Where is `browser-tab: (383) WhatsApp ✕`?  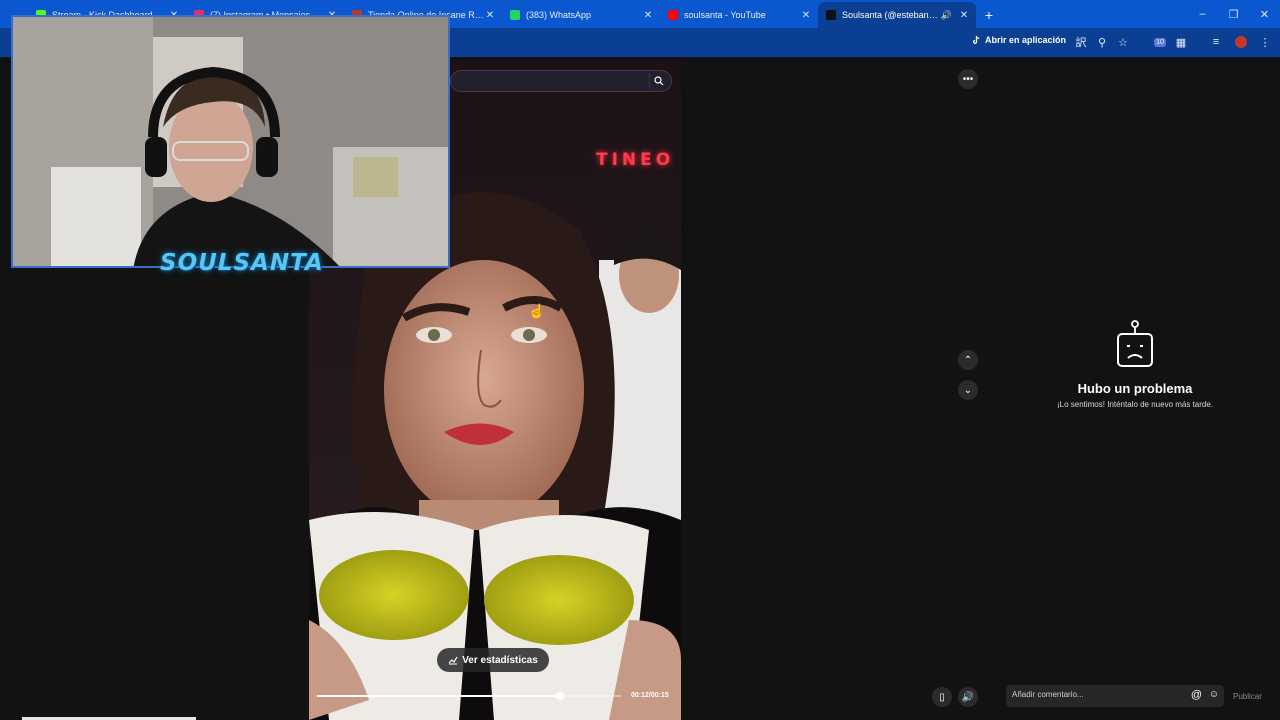
browser-tab: (383) WhatsApp ✕ is located at coordinates (581, 15).